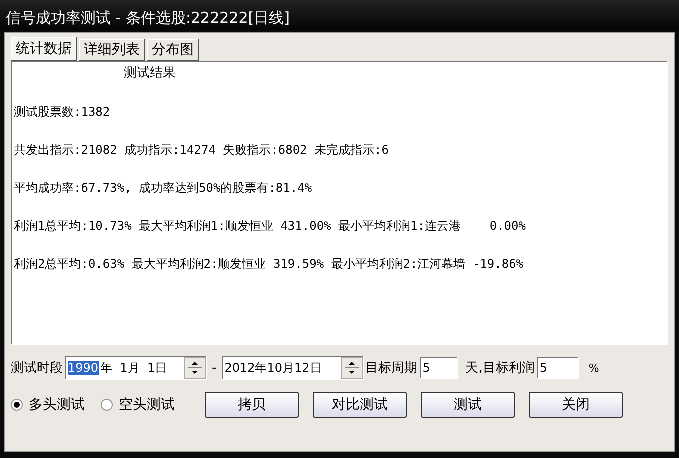 The image size is (679, 458). Describe the element at coordinates (500, 368) in the screenshot. I see `target-profit-label: 天,目标利润` at that location.